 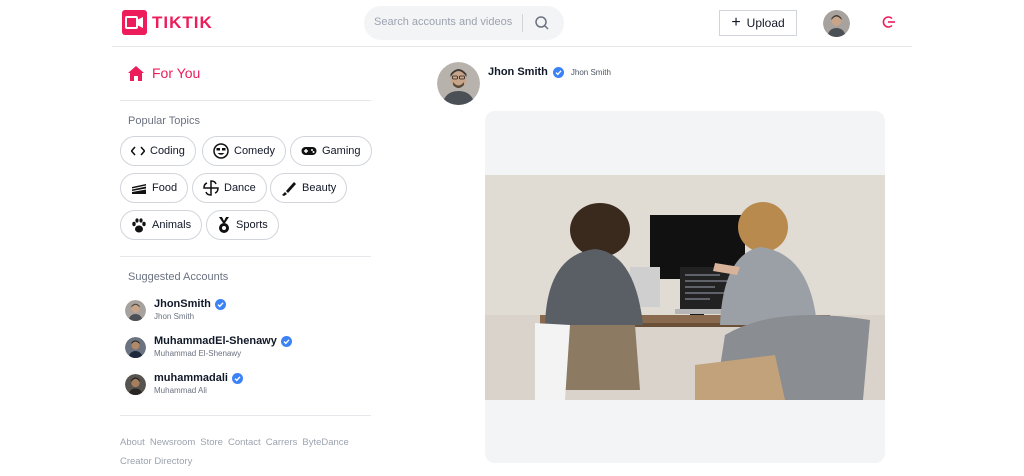 What do you see at coordinates (549, 72) in the screenshot?
I see `post-author: Jhon Smith Jhon Smith` at bounding box center [549, 72].